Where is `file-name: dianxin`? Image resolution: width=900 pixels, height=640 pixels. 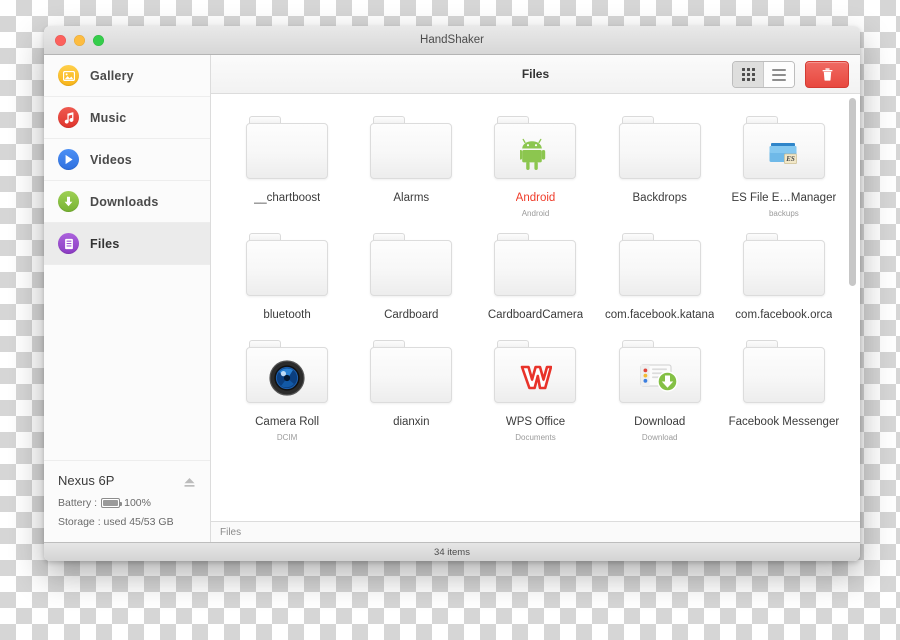
file-name: dianxin is located at coordinates (411, 422).